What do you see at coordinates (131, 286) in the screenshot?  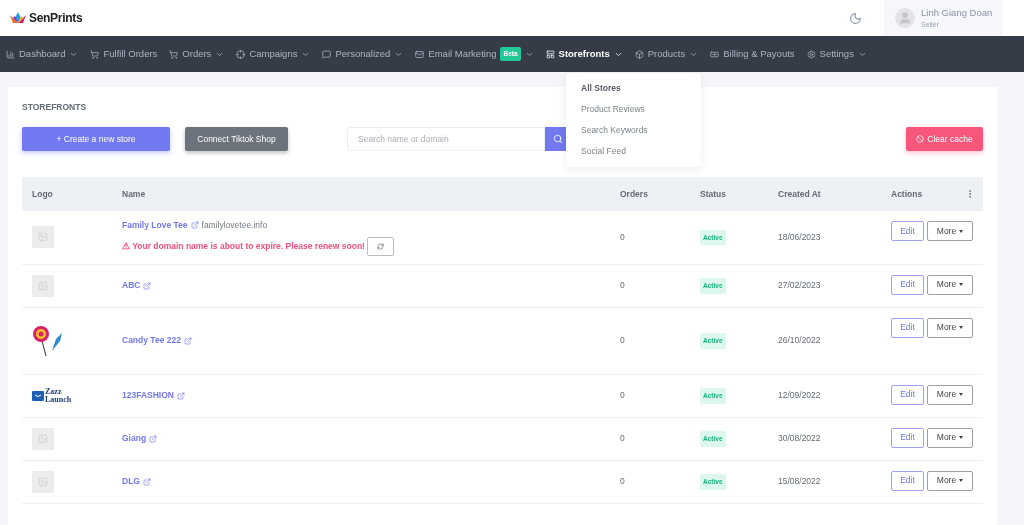 I see `store-link: ABC` at bounding box center [131, 286].